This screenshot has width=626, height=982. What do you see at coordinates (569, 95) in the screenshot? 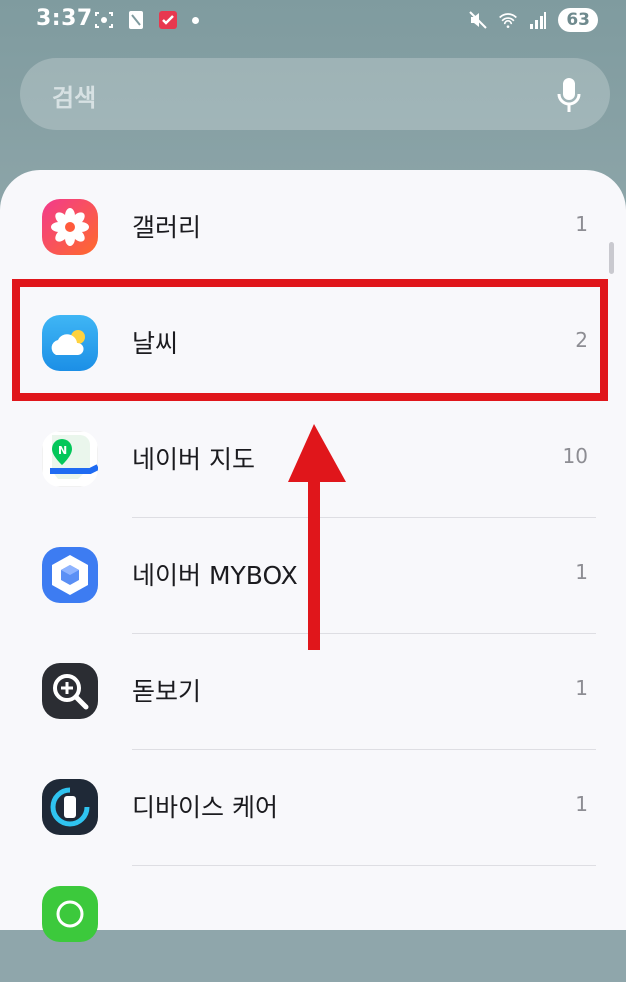
I see `microphone-icon` at bounding box center [569, 95].